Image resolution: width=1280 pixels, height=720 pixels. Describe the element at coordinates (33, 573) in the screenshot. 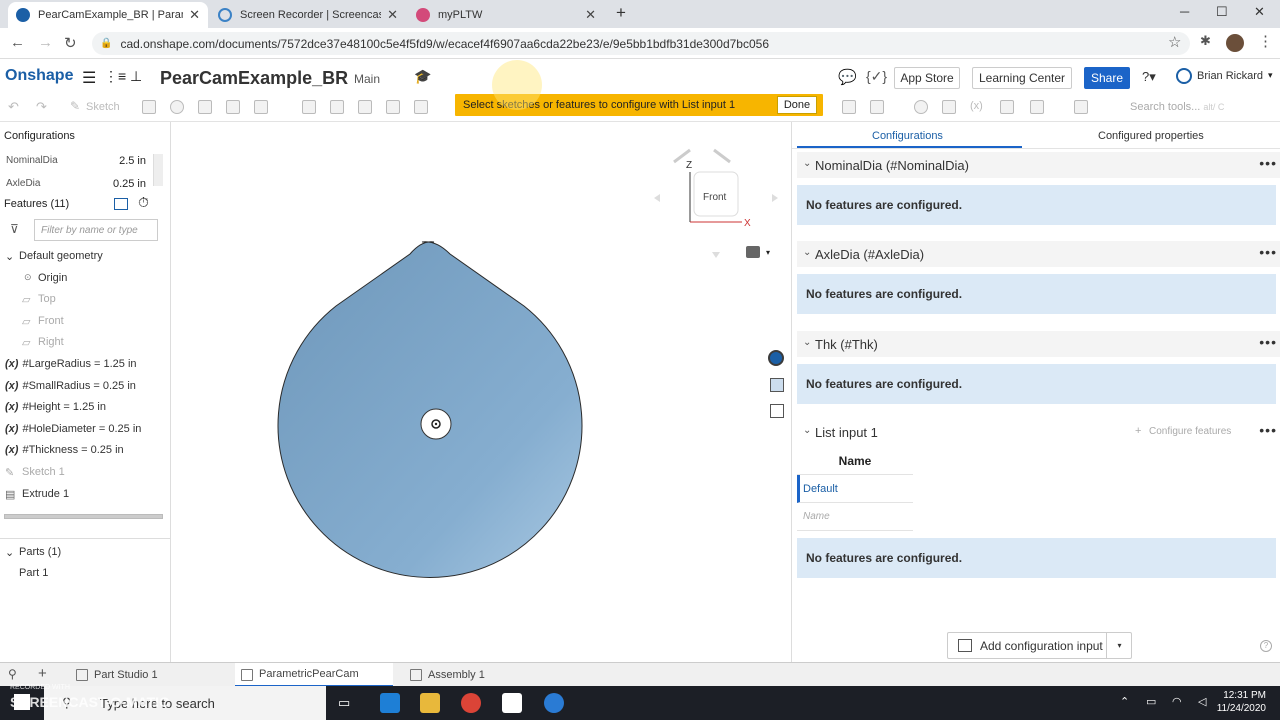

I see `part-item: Part 1` at that location.